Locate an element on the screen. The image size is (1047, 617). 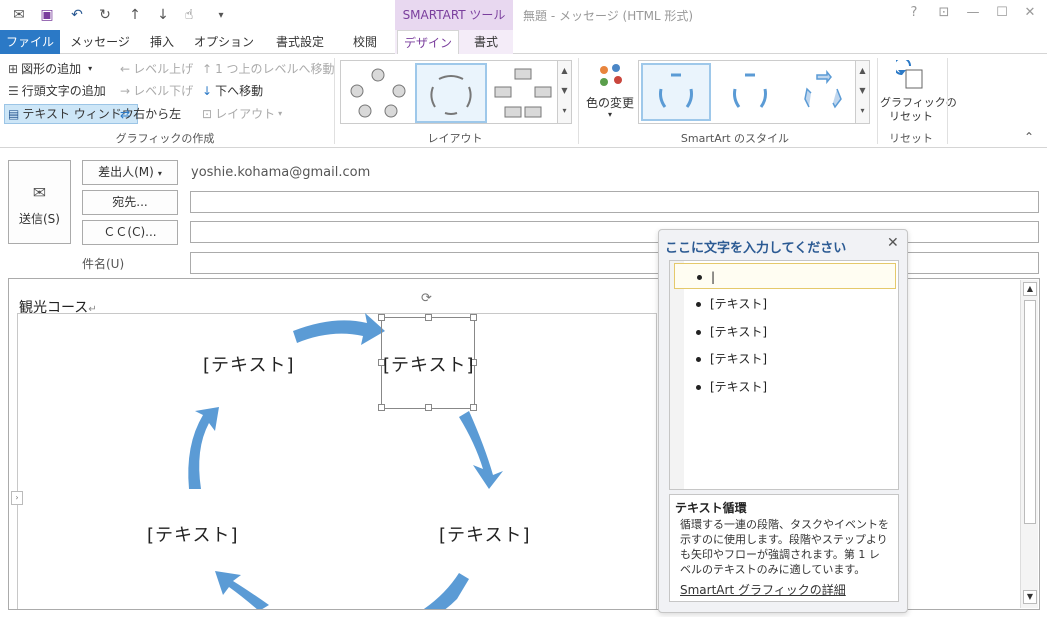
add-shape-button: ⊞ 図形の追加 ▾ is located at coordinates (50, 69).